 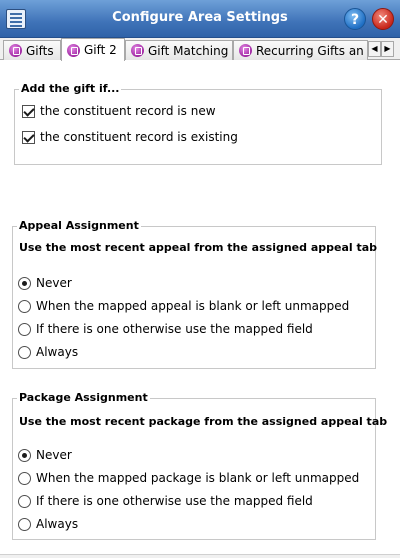 I want to click on new-record-option: the constituent record is new, so click(x=119, y=111).